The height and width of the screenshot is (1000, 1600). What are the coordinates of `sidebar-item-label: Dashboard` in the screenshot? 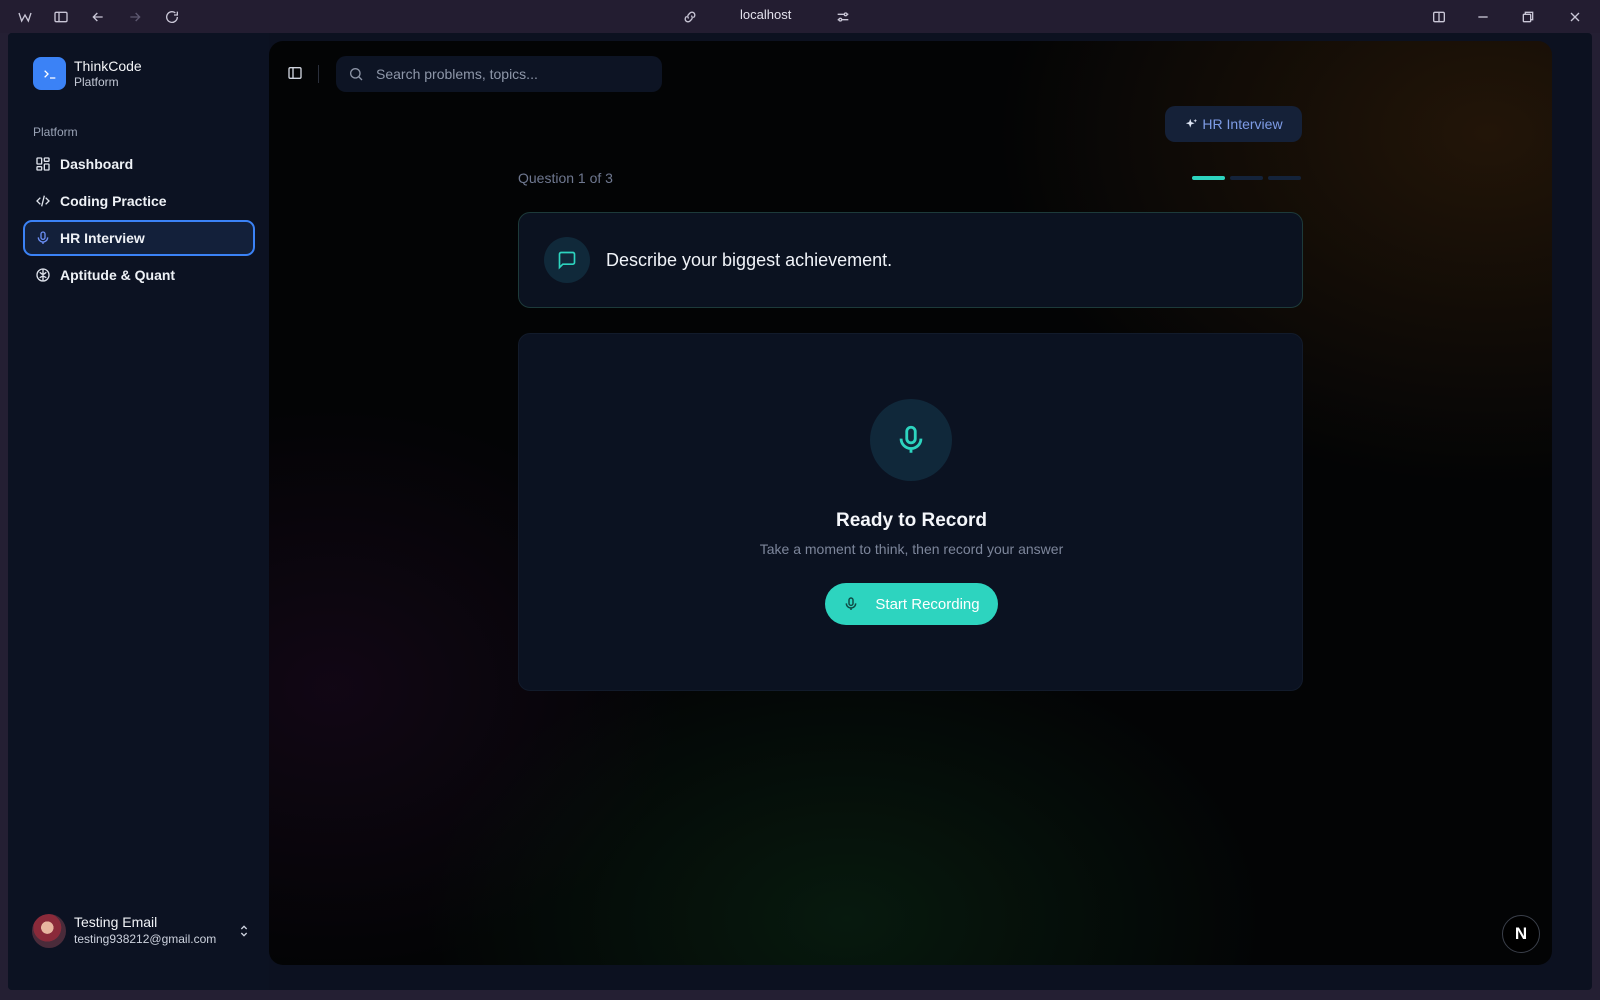 It's located at (97, 164).